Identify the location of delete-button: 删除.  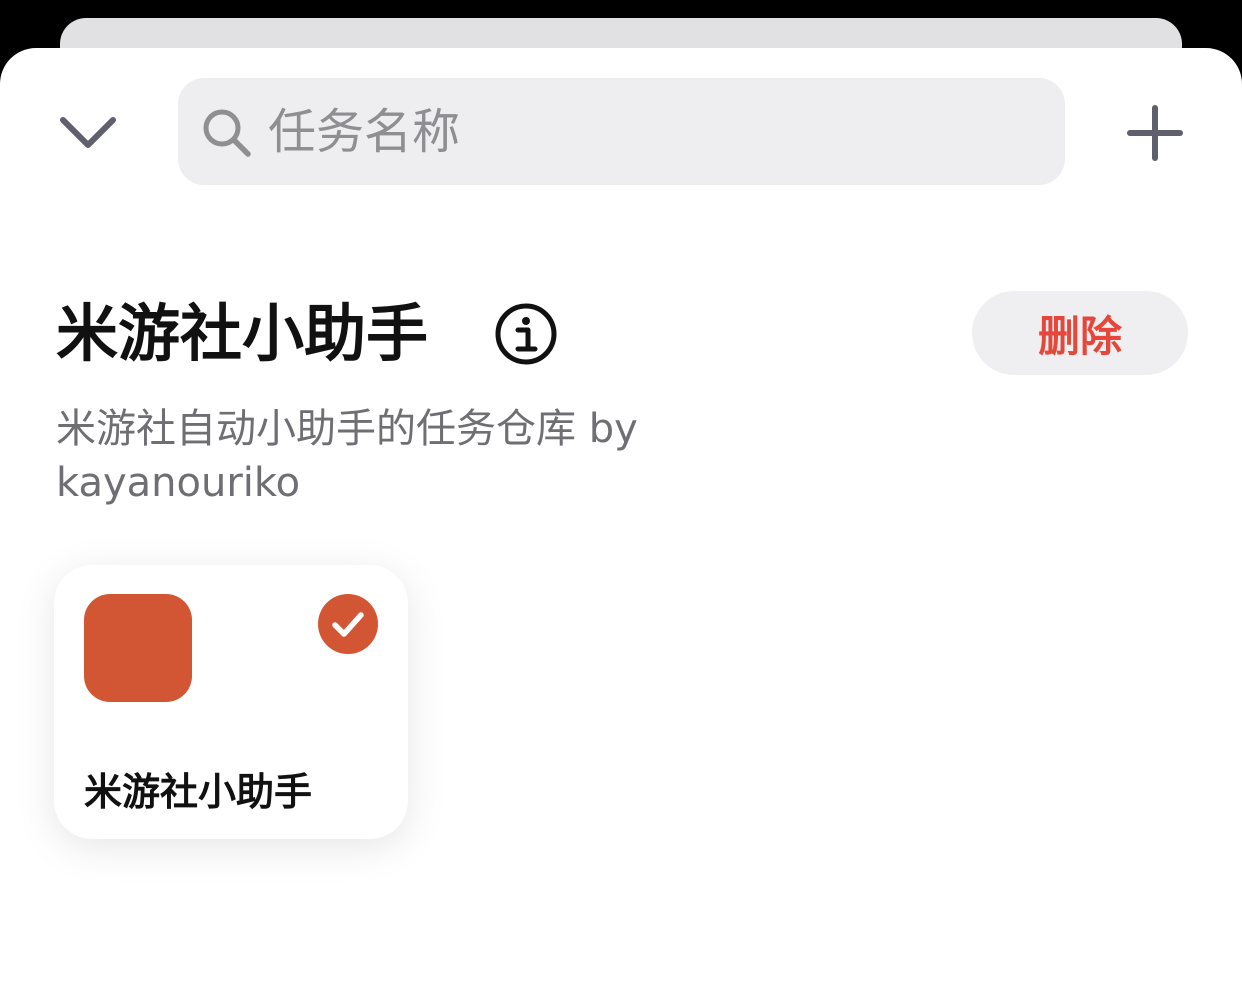
(1080, 333).